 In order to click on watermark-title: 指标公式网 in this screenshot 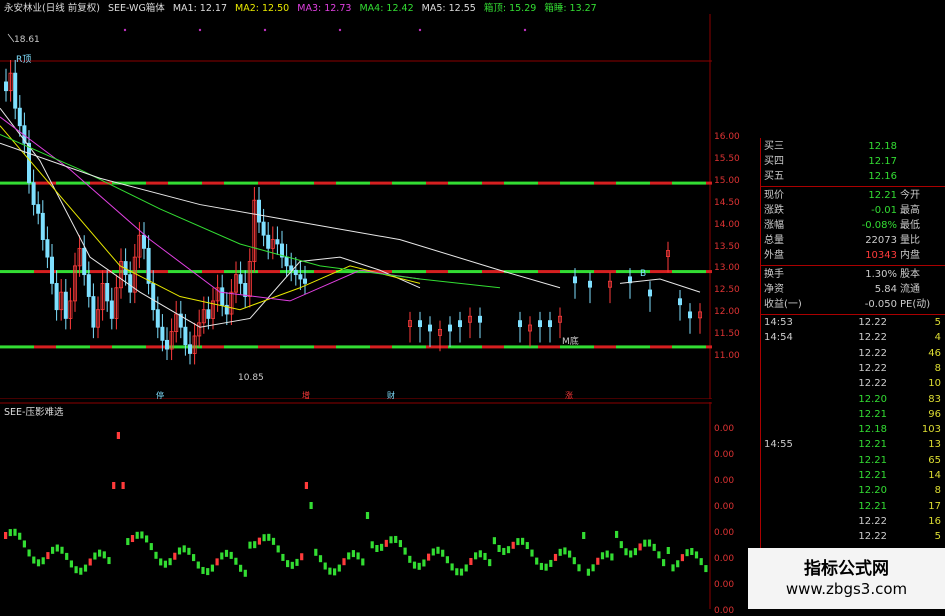, I will do `click(846, 569)`.